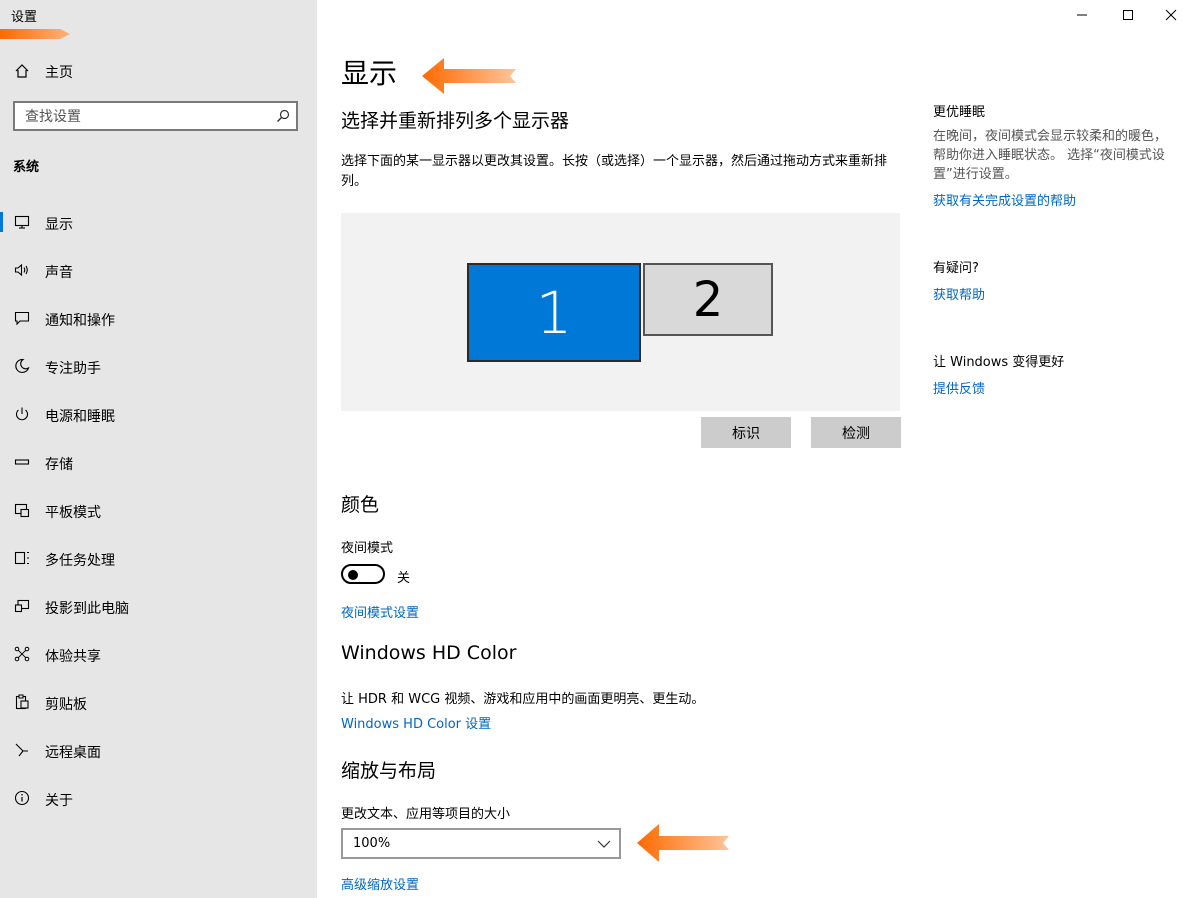 This screenshot has height=898, width=1190. Describe the element at coordinates (73, 753) in the screenshot. I see `sidebar-item-label: 远程桌面` at that location.